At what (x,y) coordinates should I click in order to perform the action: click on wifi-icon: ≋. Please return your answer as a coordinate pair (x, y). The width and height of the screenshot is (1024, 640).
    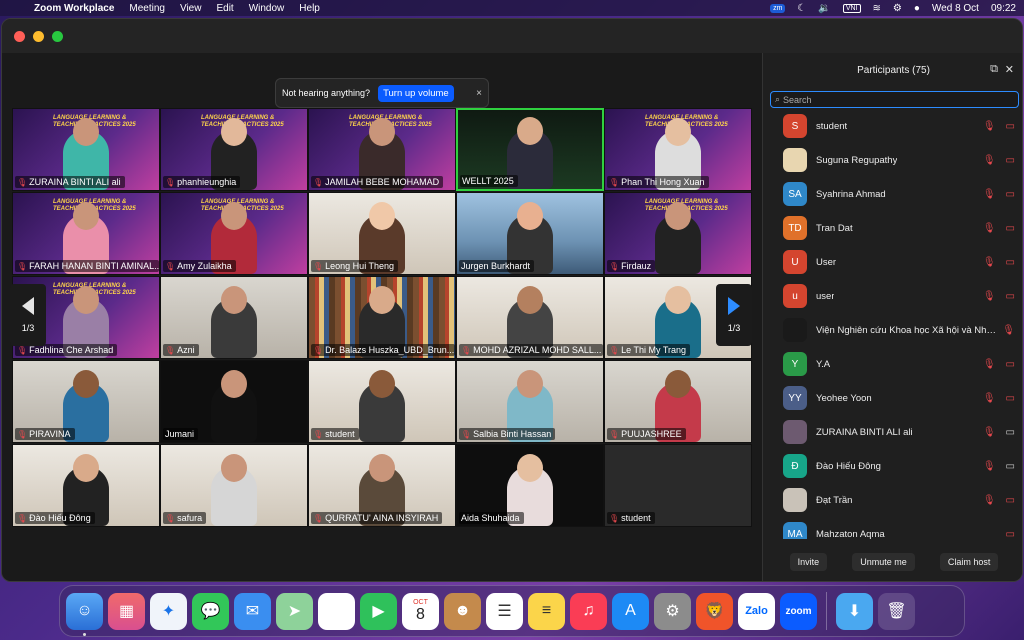
    Looking at the image, I should click on (877, 8).